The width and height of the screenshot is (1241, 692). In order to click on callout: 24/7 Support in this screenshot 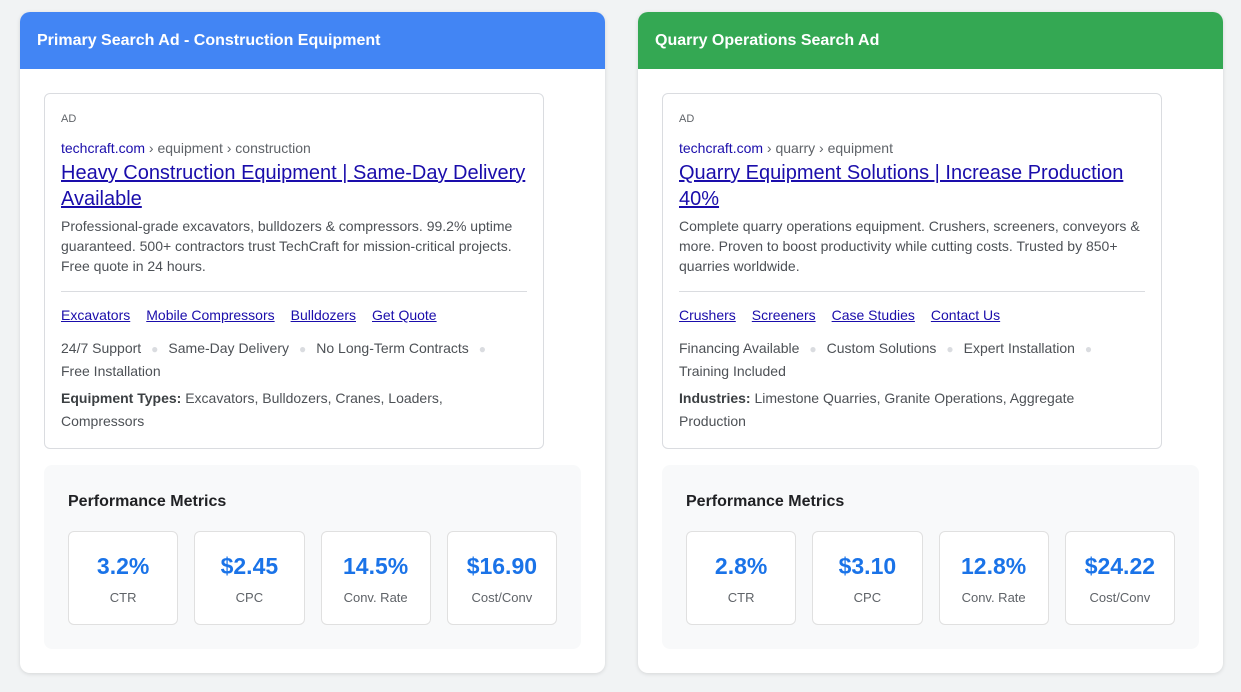, I will do `click(101, 348)`.